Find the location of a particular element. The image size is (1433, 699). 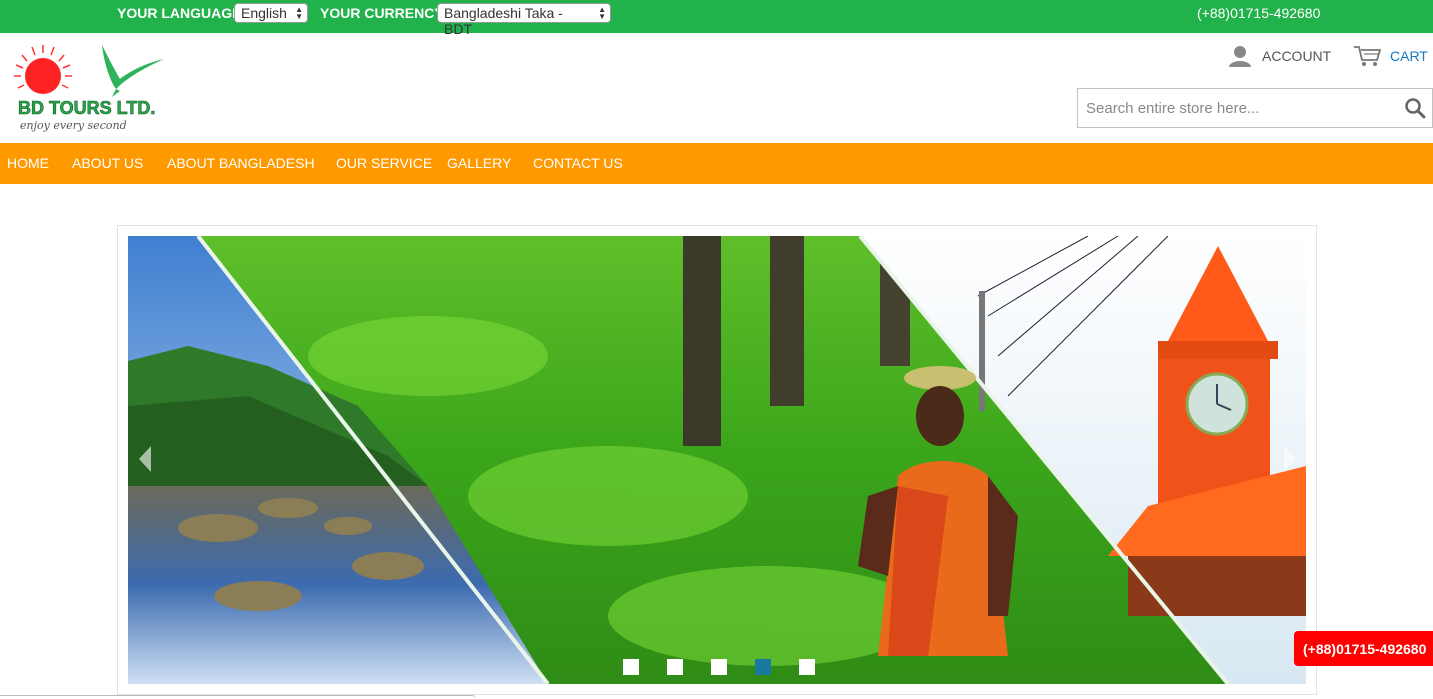

chevron-left-icon is located at coordinates (145, 459).